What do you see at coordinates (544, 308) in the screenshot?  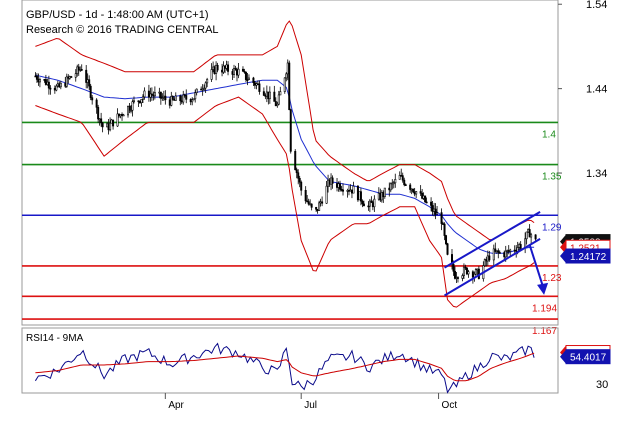 I see `level-label-4: 1.194` at bounding box center [544, 308].